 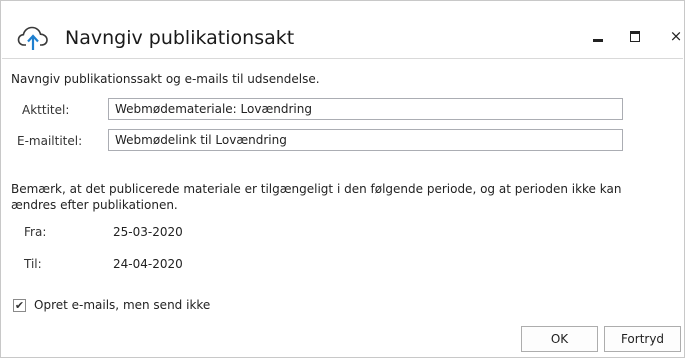 I want to click on title-divider, so click(x=342, y=58).